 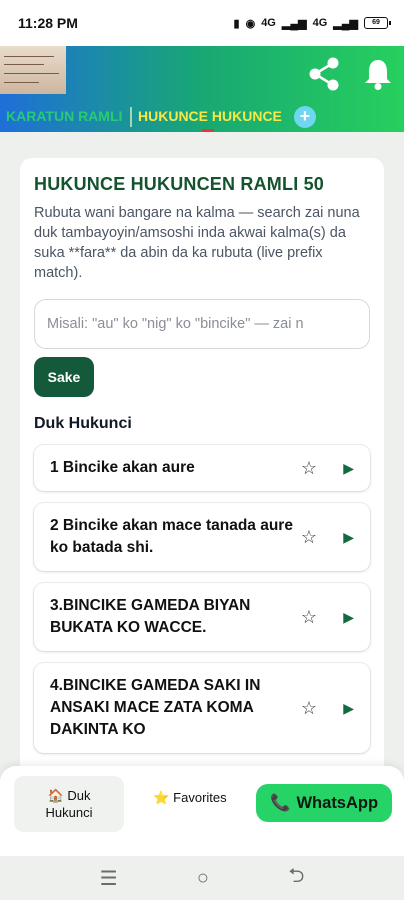 I want to click on item-title: 3.BINCIKE GAMEDA BIYAN BUKATA KO WACCE., so click(x=150, y=616).